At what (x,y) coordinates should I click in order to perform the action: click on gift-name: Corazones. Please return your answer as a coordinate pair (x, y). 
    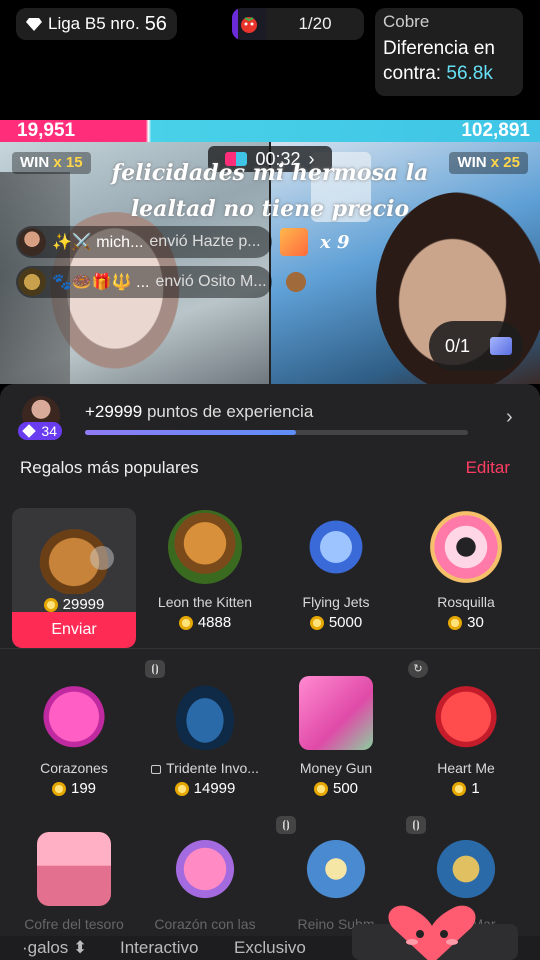
    Looking at the image, I should click on (74, 768).